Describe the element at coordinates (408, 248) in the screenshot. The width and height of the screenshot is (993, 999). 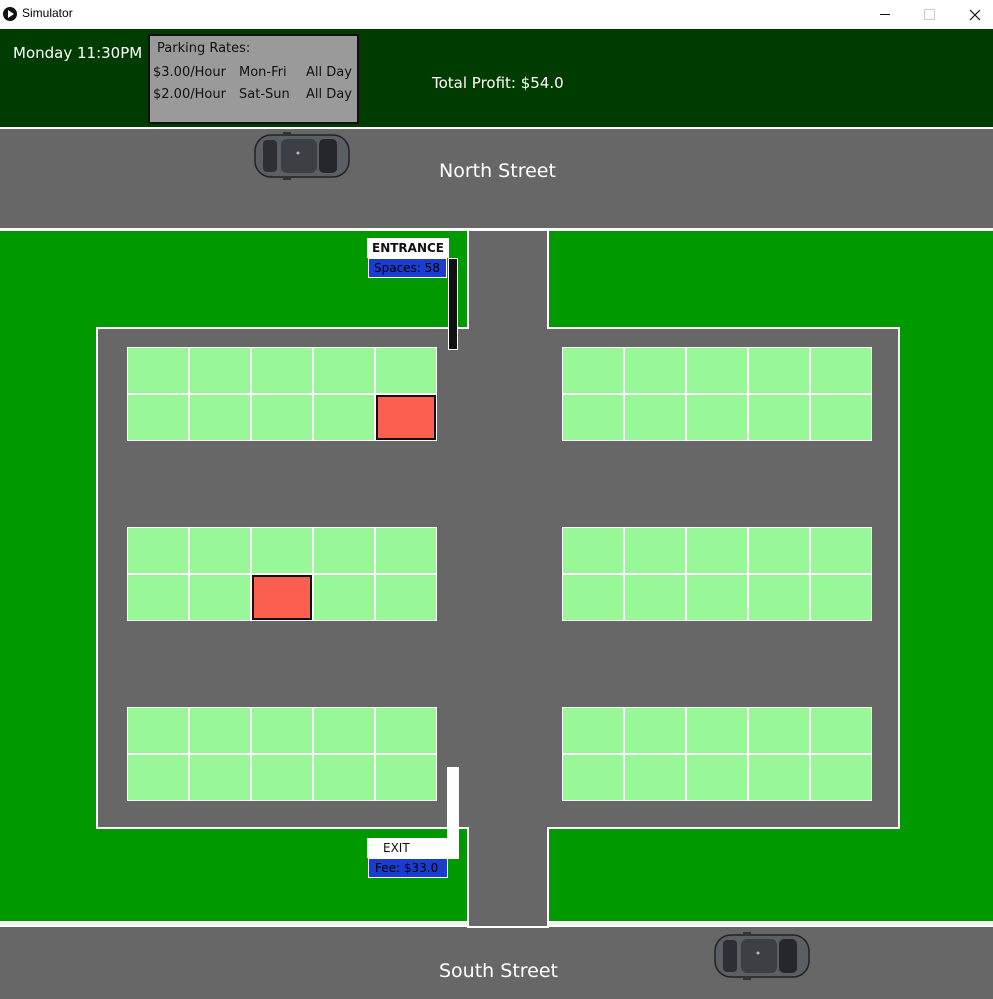
I see `entrance-sign: ENTRANCE` at that location.